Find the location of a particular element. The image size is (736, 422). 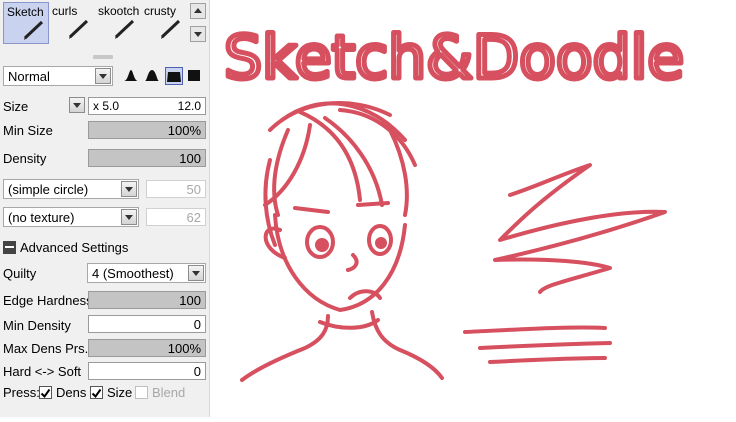

brush-tile-skootch: skootch is located at coordinates (118, 23).